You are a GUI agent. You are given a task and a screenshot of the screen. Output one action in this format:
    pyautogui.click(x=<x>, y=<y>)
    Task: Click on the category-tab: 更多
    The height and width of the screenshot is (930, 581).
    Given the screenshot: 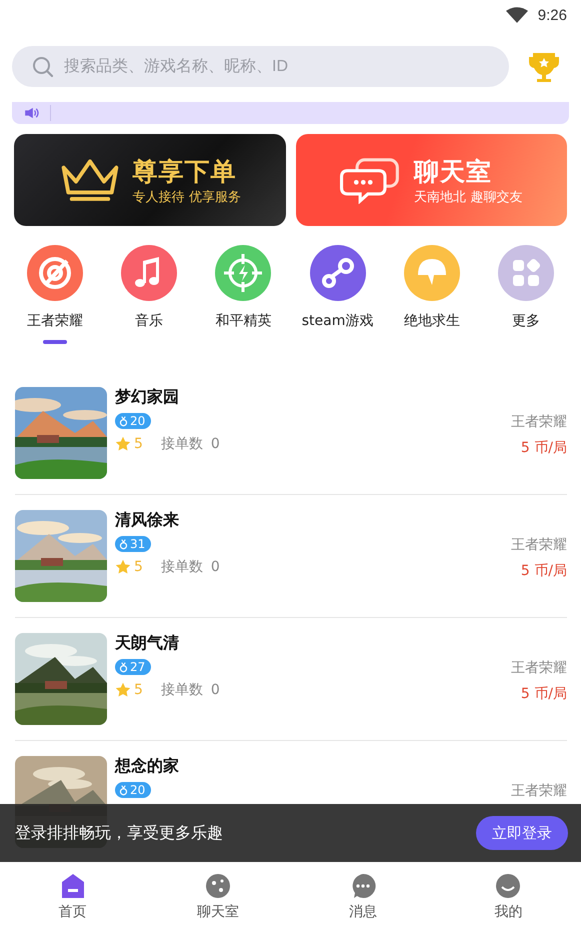 What is the action you would take?
    pyautogui.click(x=526, y=294)
    